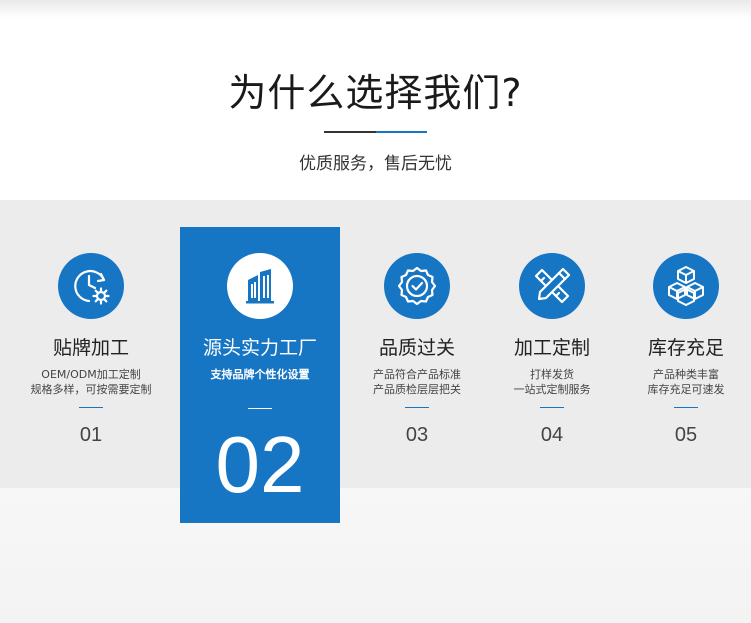 The height and width of the screenshot is (623, 751). What do you see at coordinates (551, 348) in the screenshot?
I see `feature-name: 加工定制` at bounding box center [551, 348].